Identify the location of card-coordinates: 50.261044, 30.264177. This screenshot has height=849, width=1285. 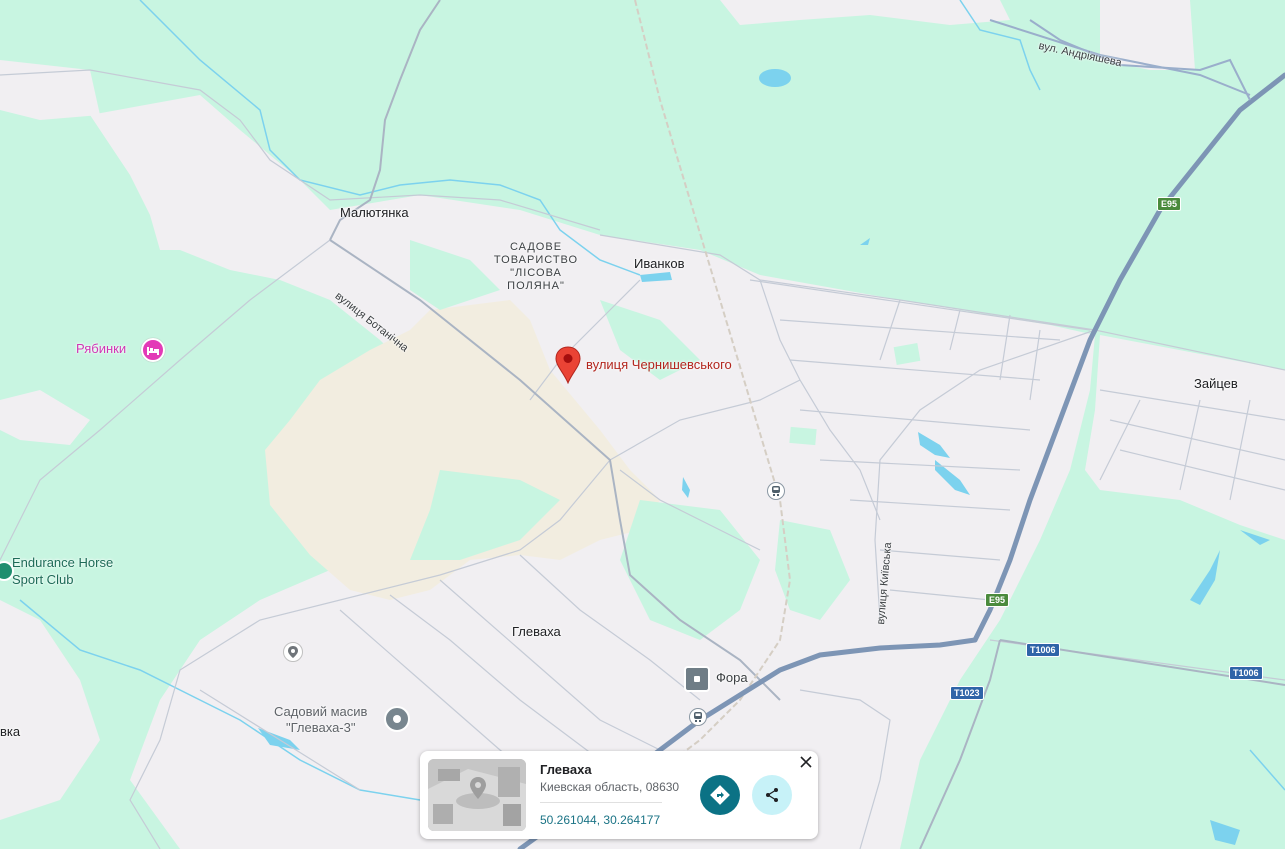
(600, 820).